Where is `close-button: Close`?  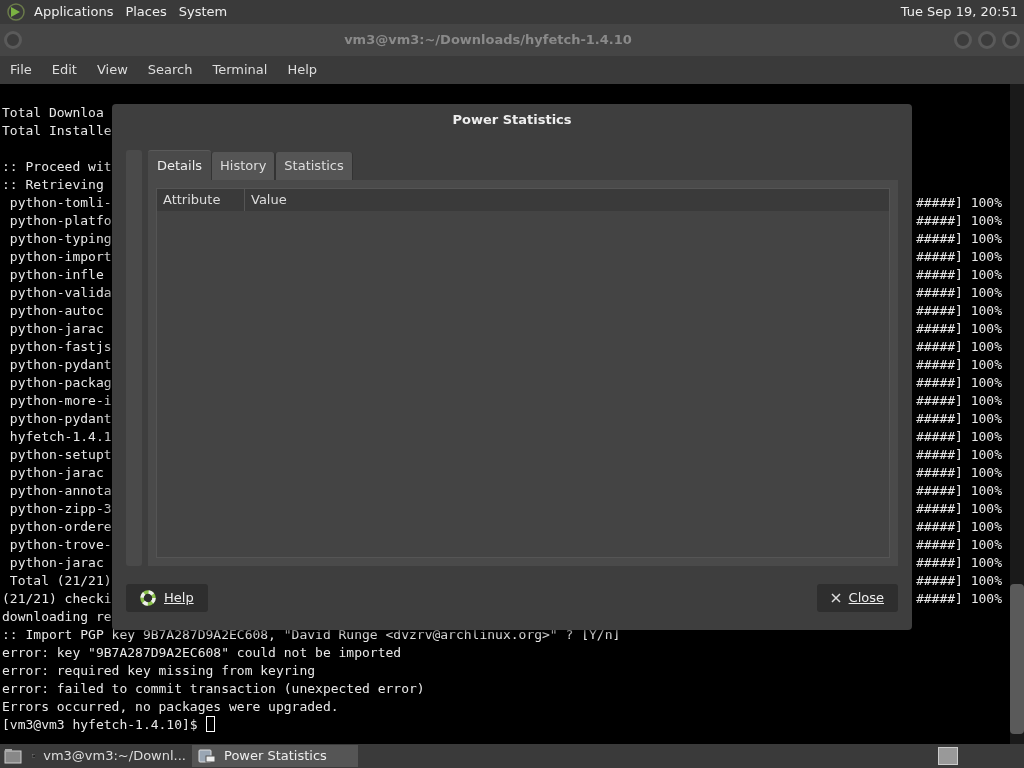 close-button: Close is located at coordinates (857, 598).